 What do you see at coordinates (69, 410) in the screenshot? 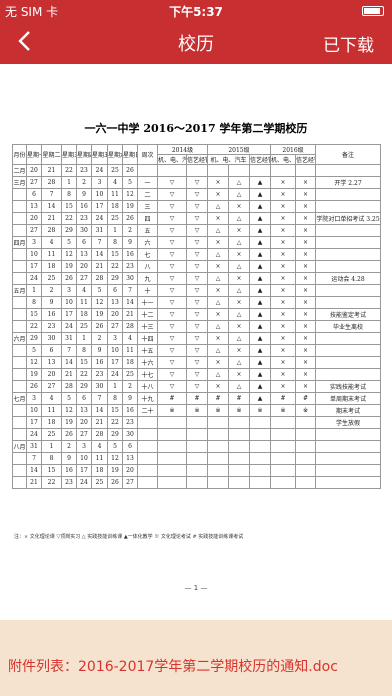
I see `table-cell: 12` at bounding box center [69, 410].